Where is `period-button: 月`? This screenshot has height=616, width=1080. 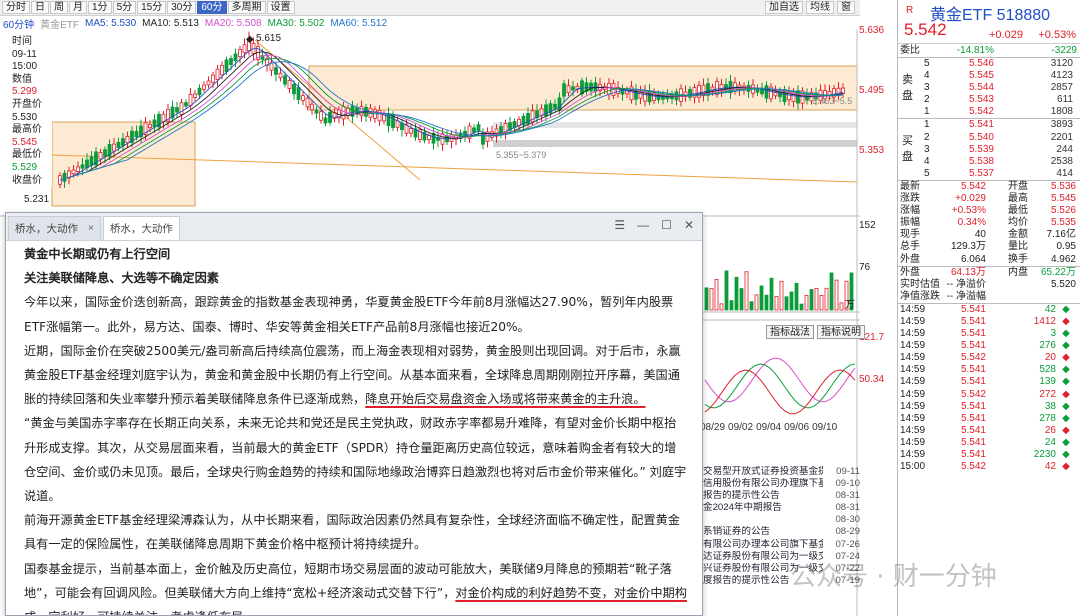 period-button: 月 is located at coordinates (78, 7).